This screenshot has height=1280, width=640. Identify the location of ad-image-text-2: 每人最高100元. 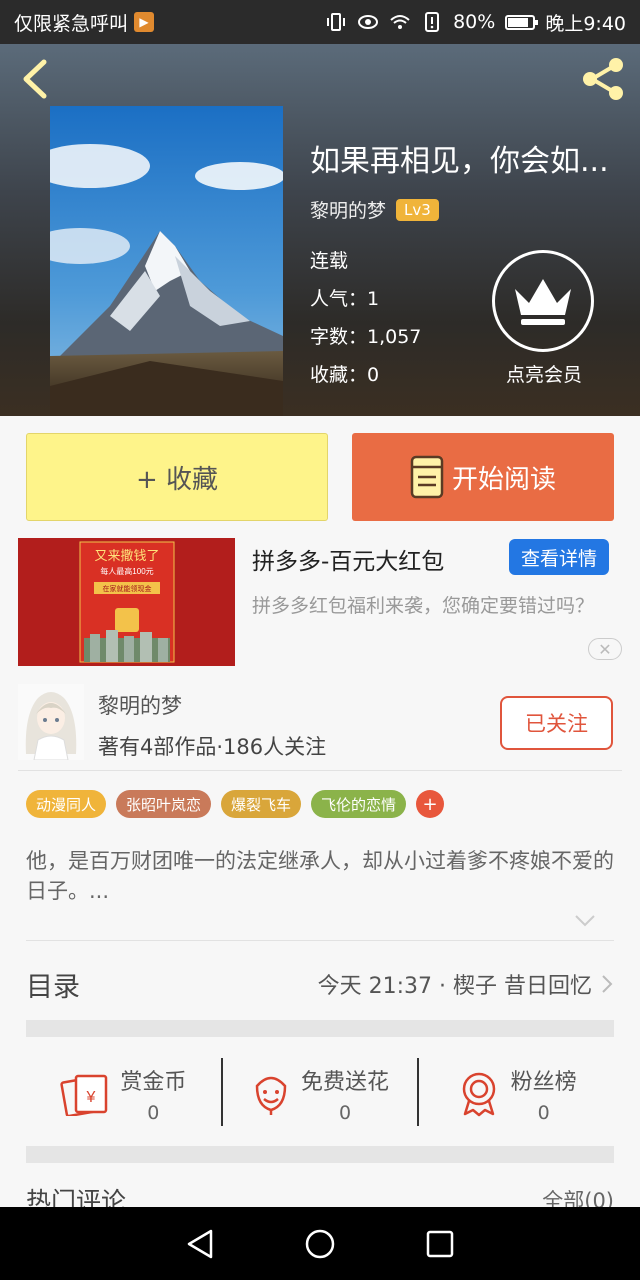
(126, 571).